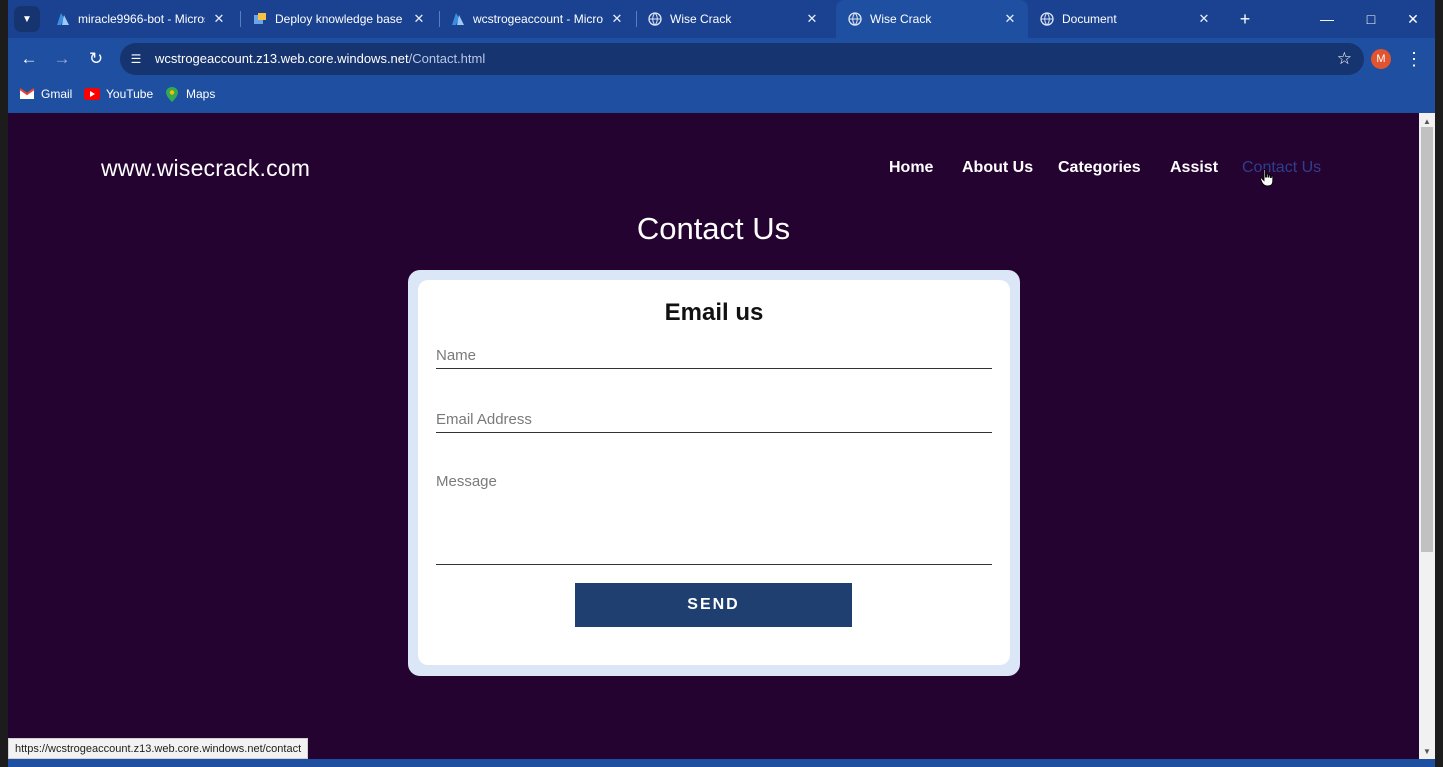 Image resolution: width=1443 pixels, height=767 pixels. Describe the element at coordinates (713, 605) in the screenshot. I see `send-button: SEND` at that location.